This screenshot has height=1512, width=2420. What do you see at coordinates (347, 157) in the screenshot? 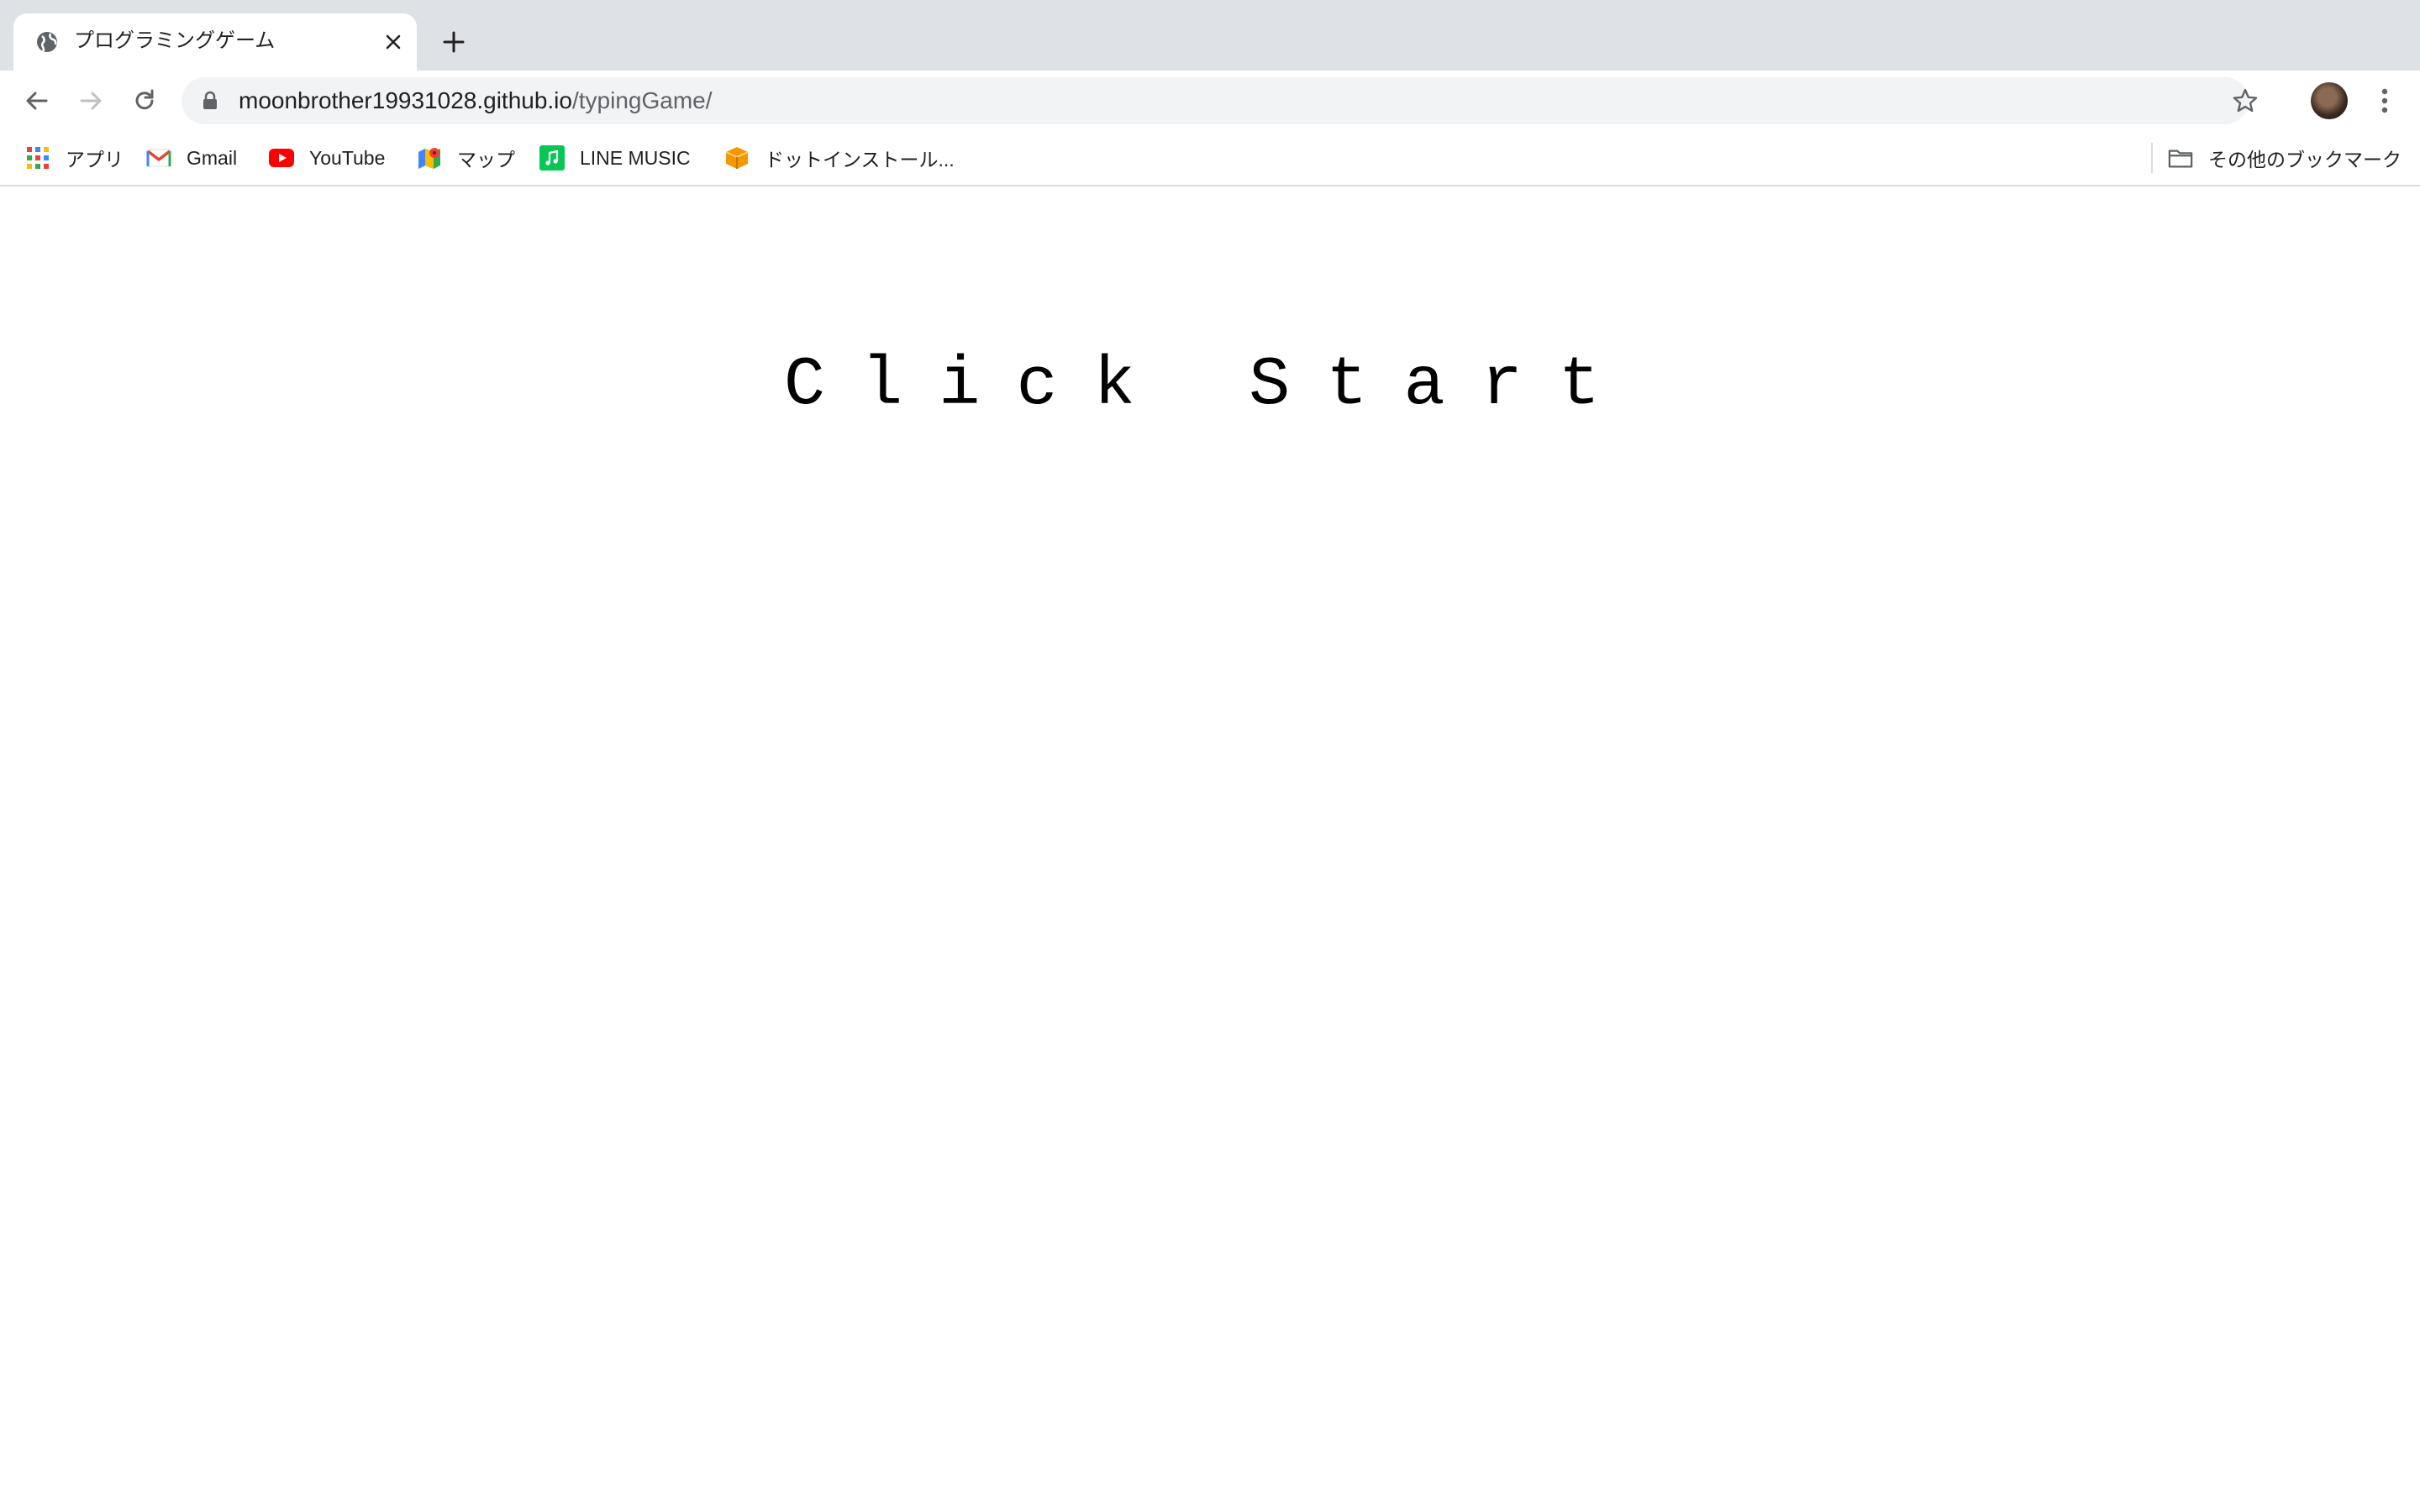
I see `bookmark-label: YouTube` at bounding box center [347, 157].